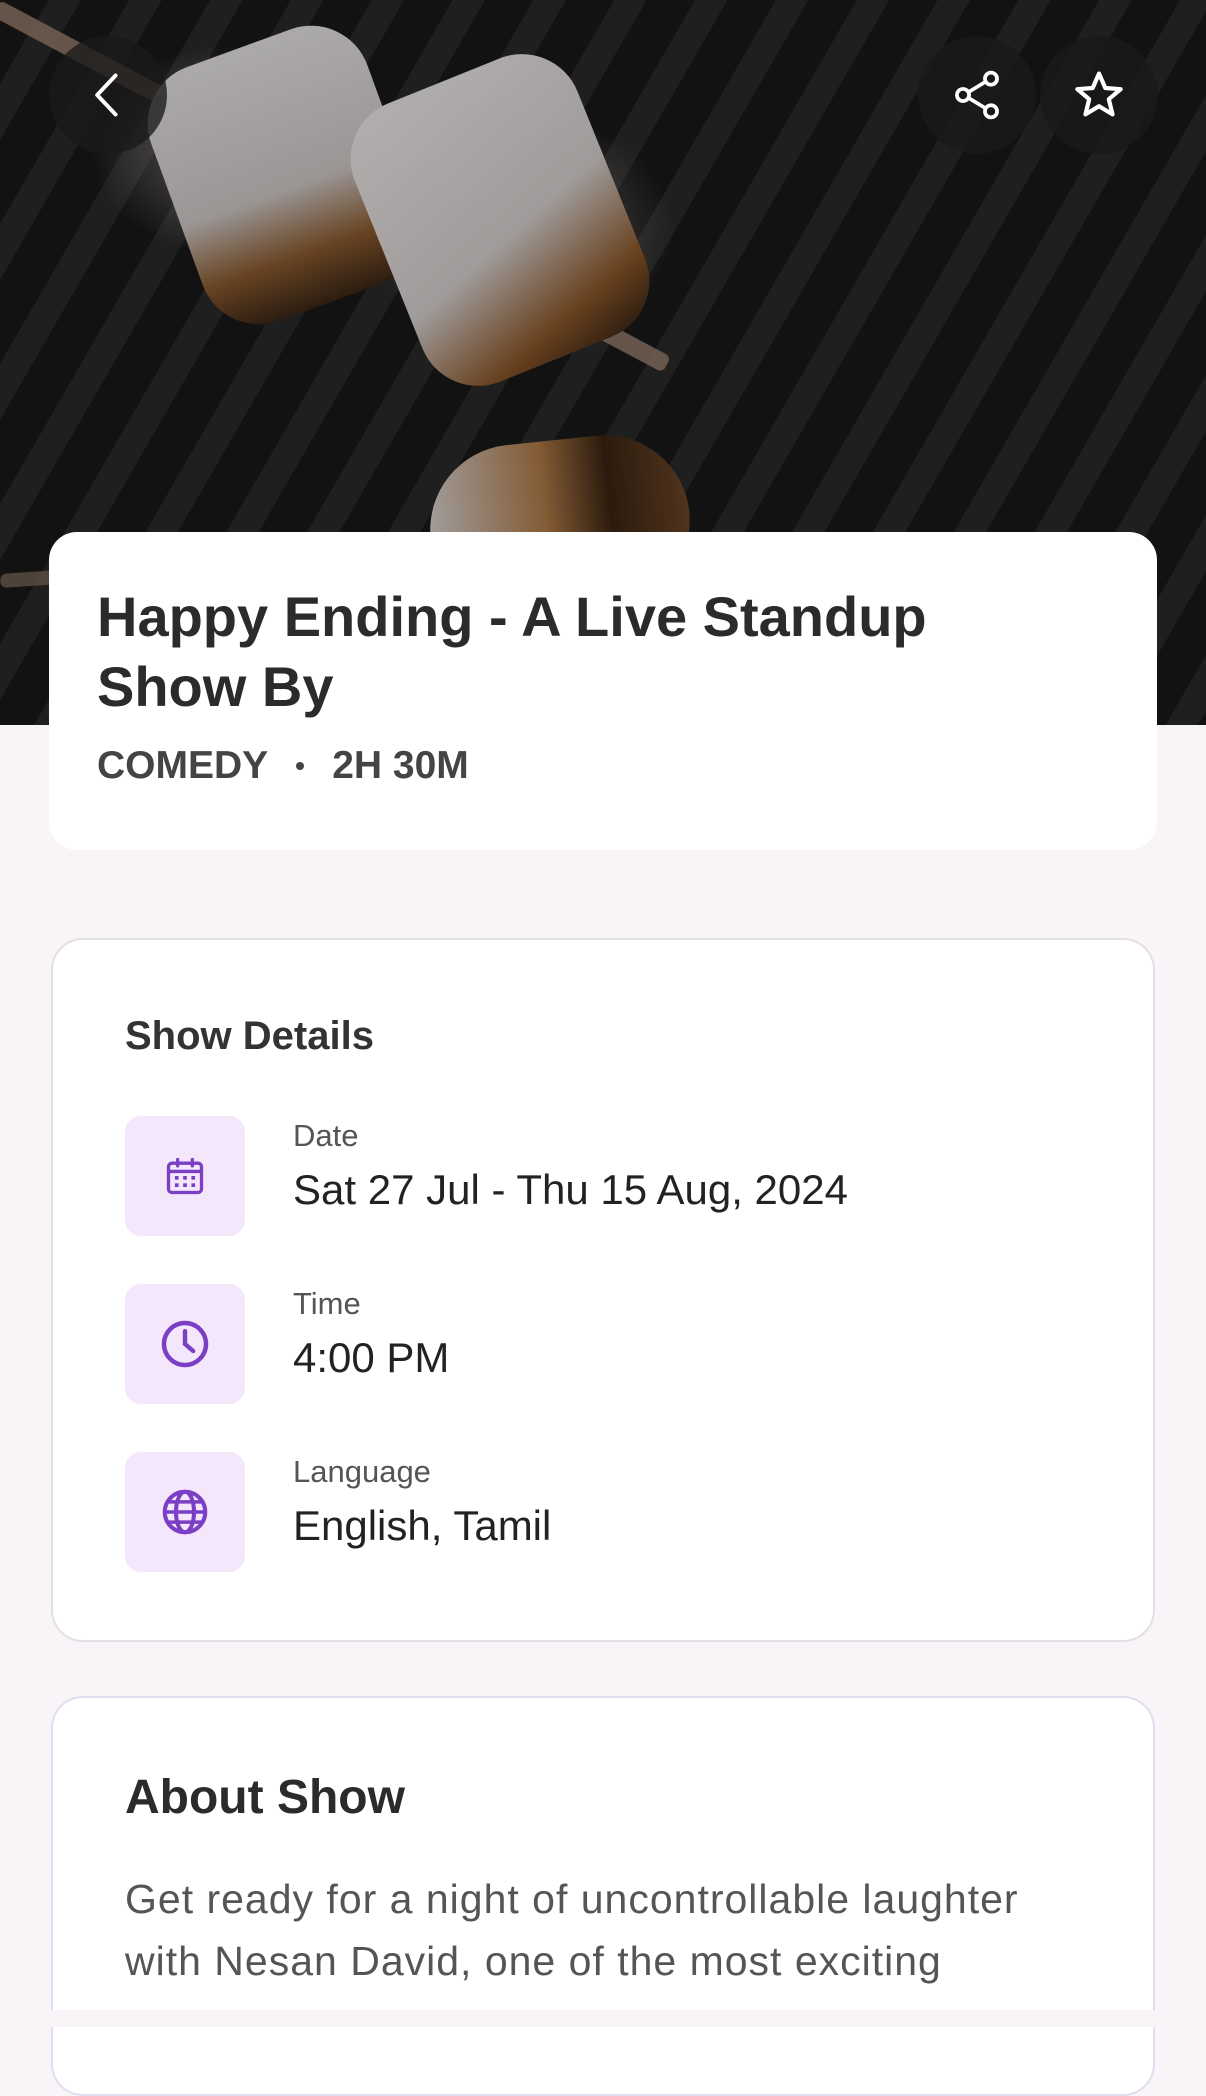 The image size is (1206, 2096). I want to click on share-button, so click(977, 95).